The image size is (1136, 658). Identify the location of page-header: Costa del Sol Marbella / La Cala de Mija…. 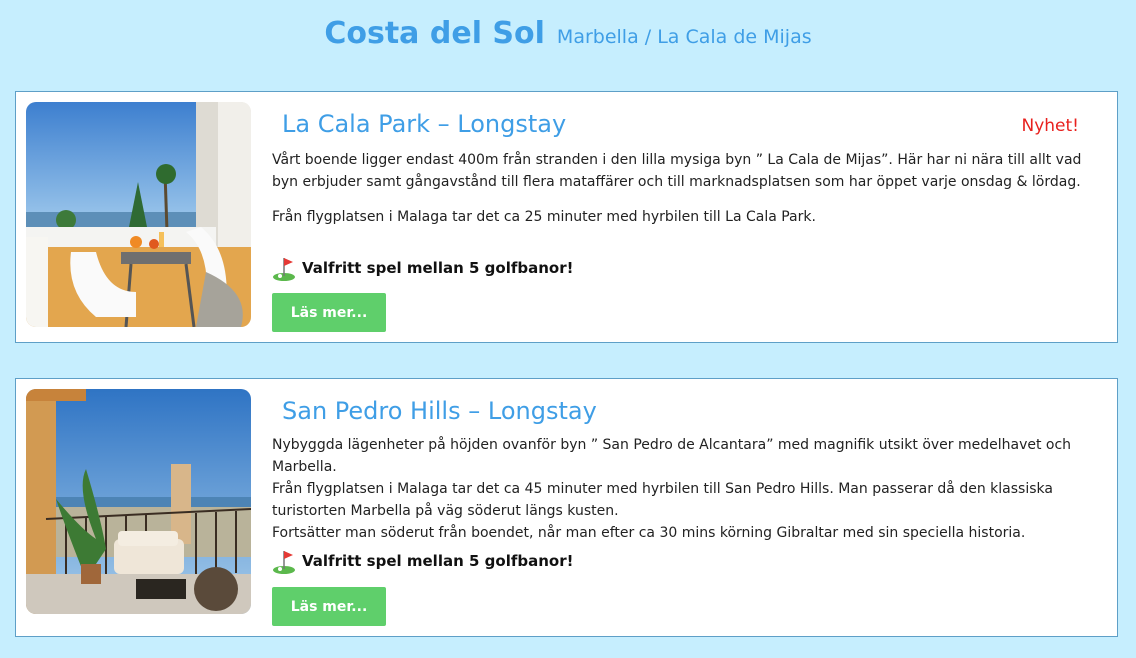
(568, 33).